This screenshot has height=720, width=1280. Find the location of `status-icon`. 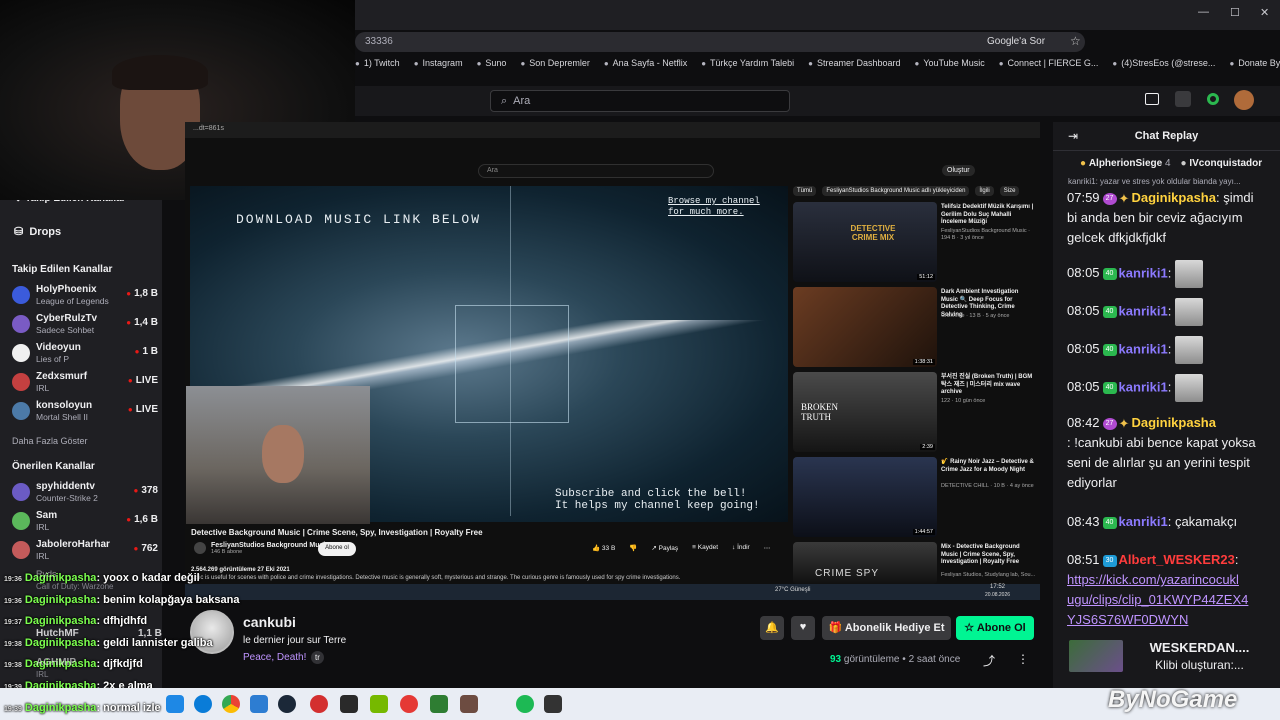

status-icon is located at coordinates (1213, 99).